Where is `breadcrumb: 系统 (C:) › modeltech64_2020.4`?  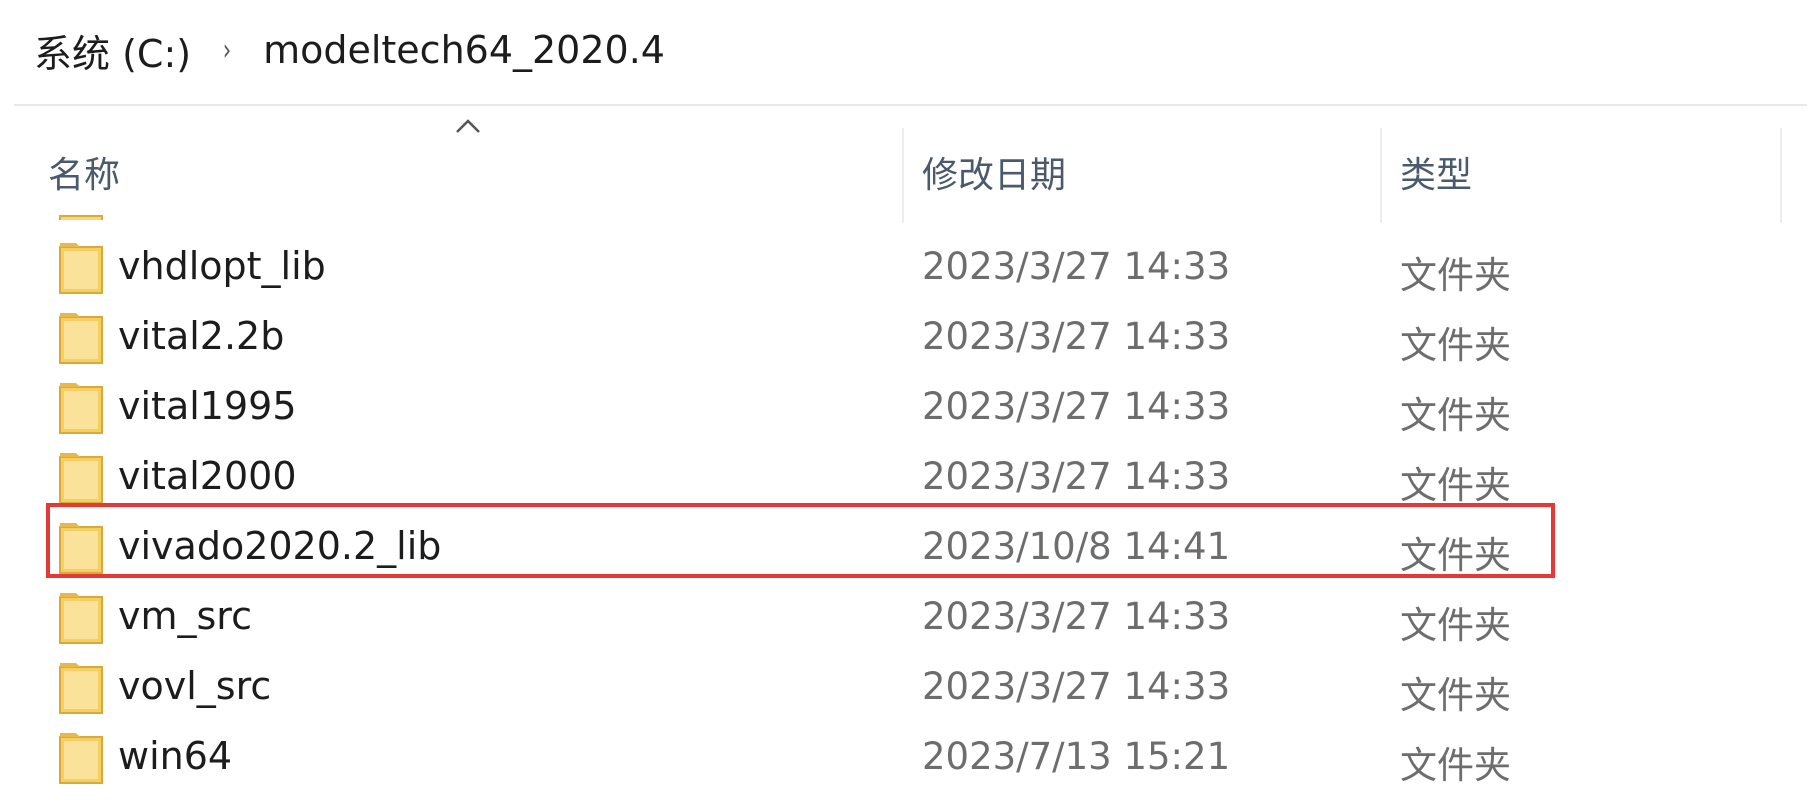
breadcrumb: 系统 (C:) › modeltech64_2020.4 is located at coordinates (349, 50).